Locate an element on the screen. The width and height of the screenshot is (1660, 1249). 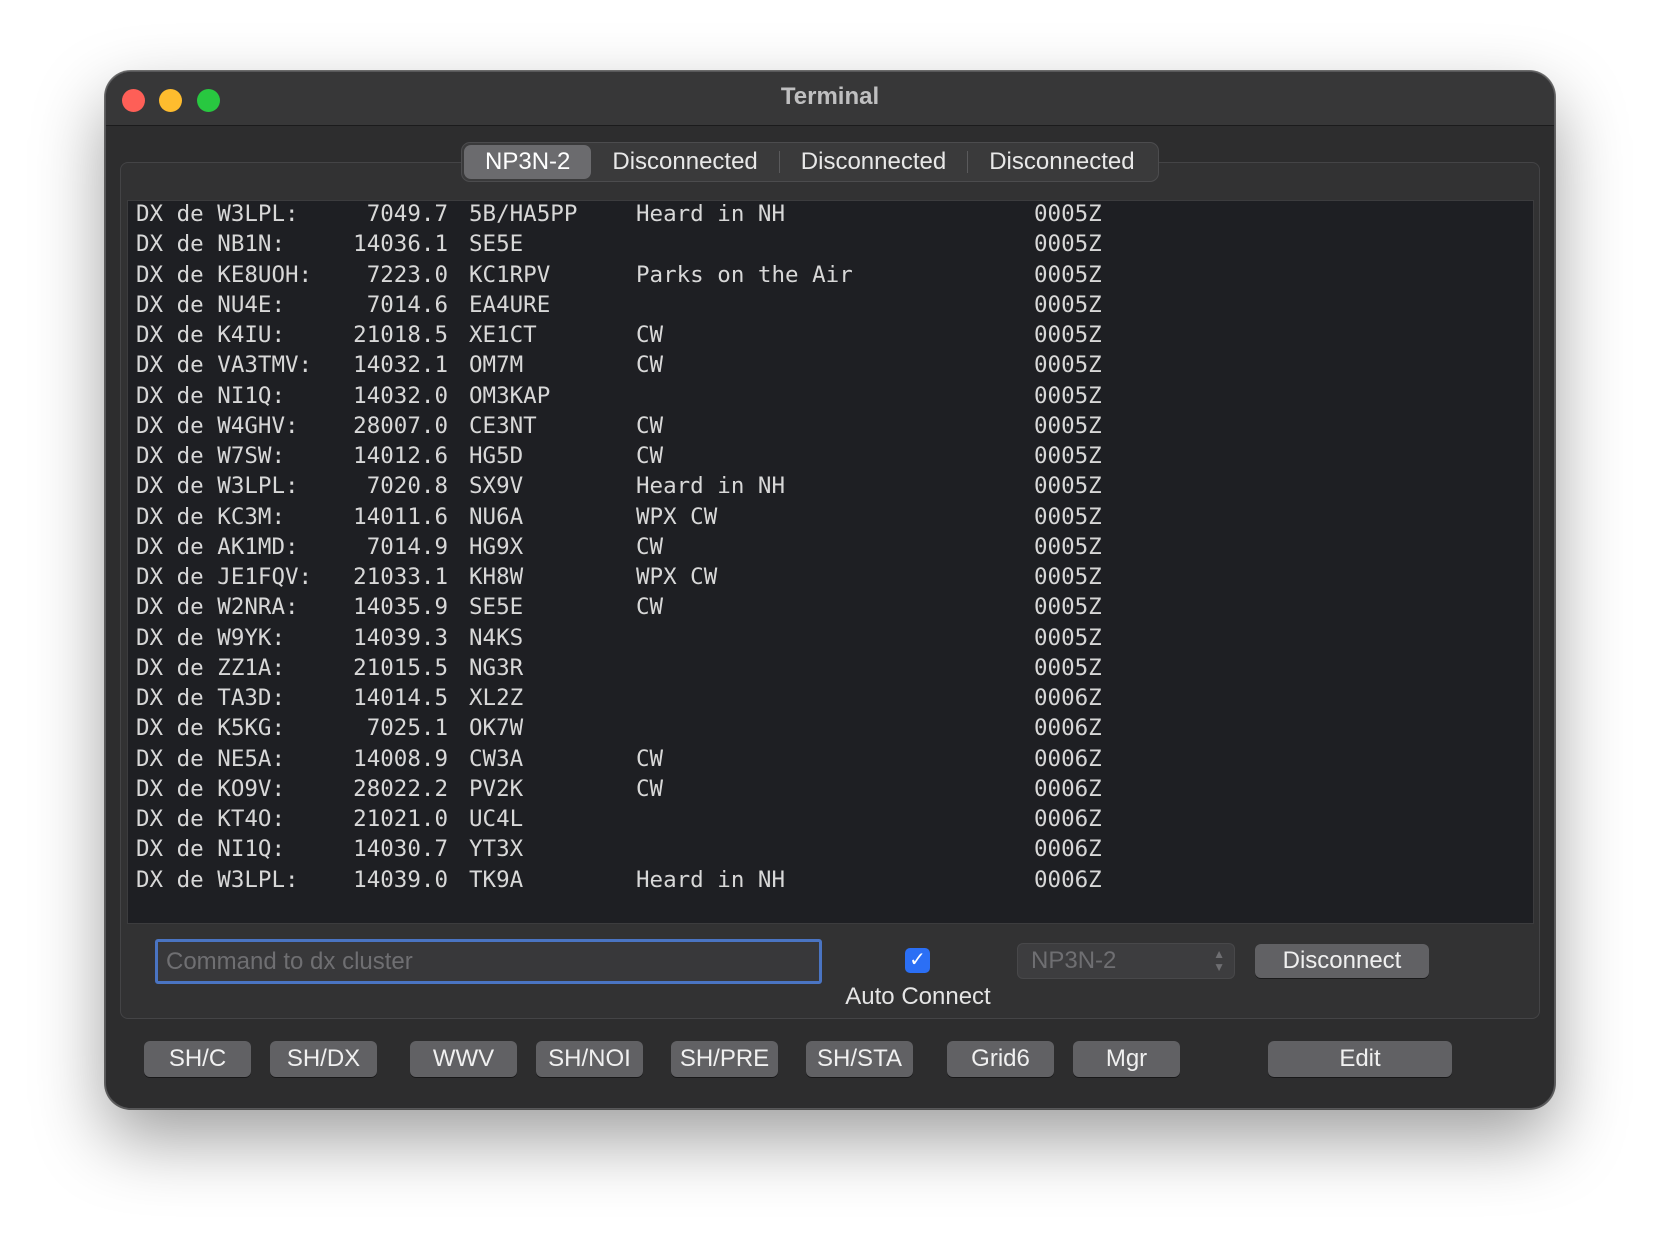
spot-freq: 14032.1 is located at coordinates (400, 365).